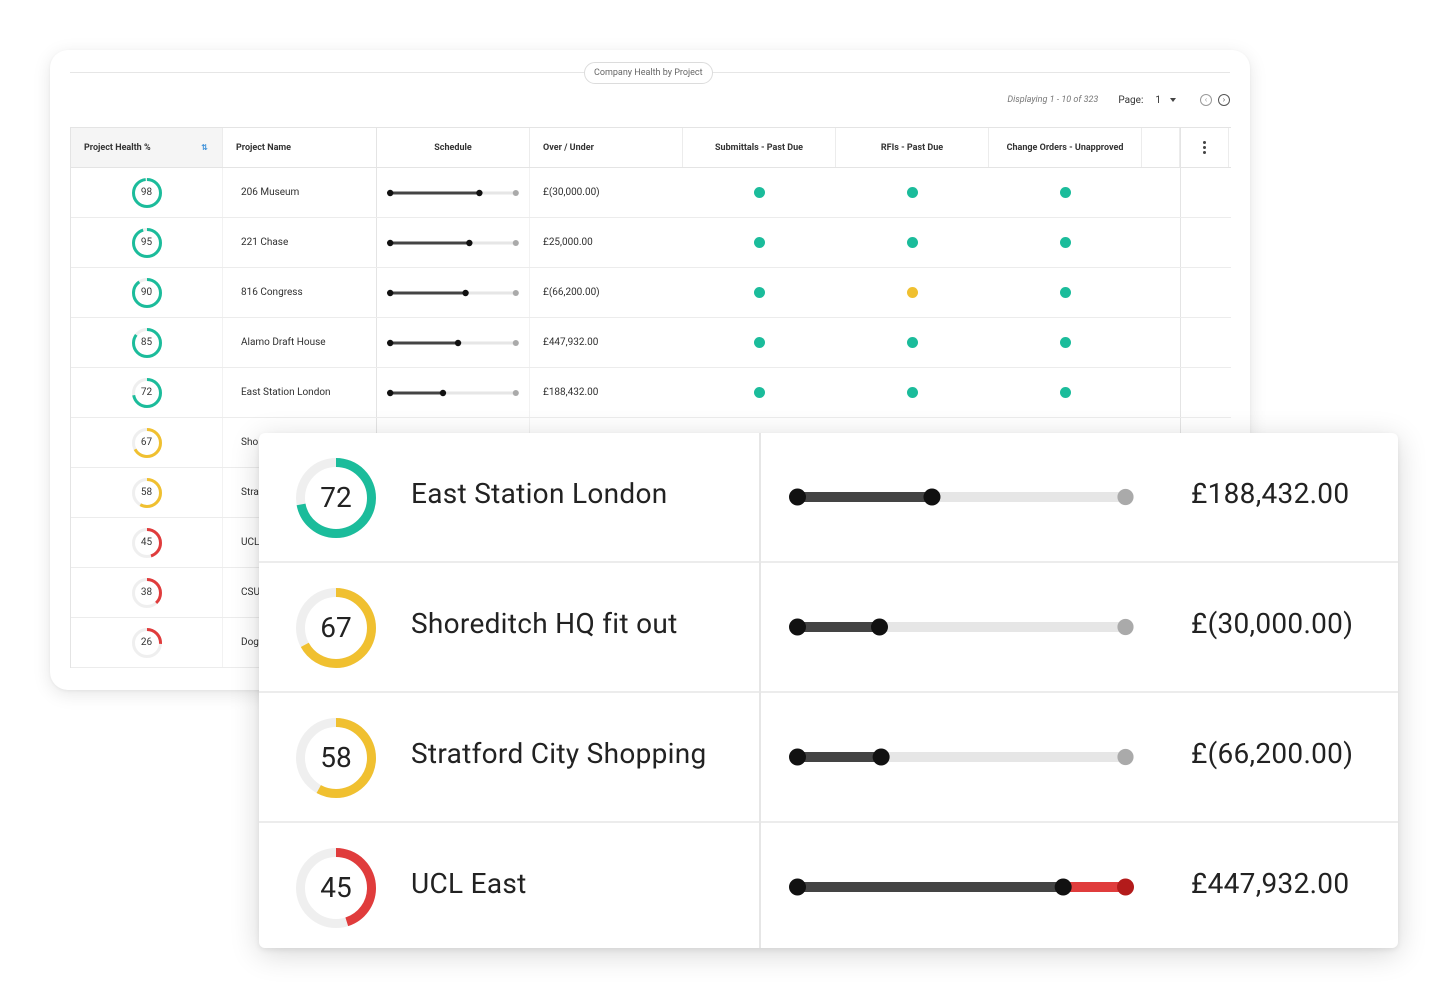  What do you see at coordinates (651, 393) in the screenshot?
I see `table-row: 72 East Station London £188,432.00` at bounding box center [651, 393].